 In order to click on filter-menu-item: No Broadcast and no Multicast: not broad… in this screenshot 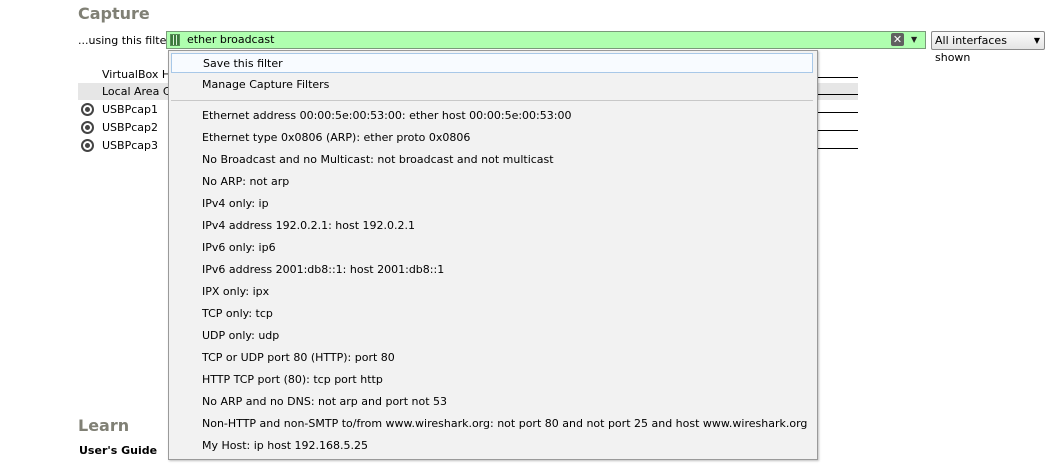, I will do `click(492, 160)`.